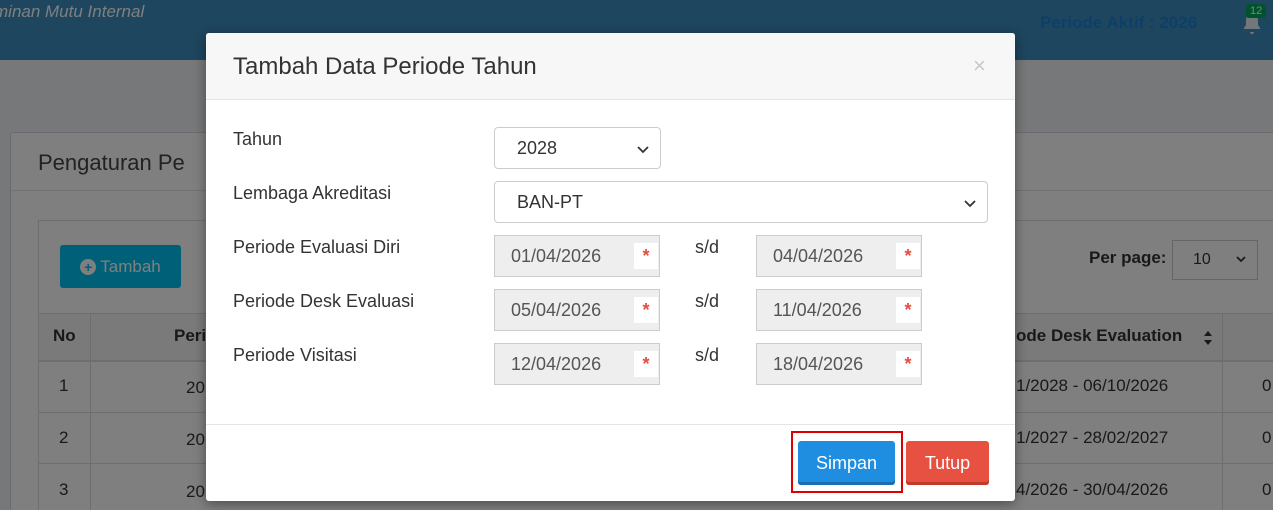 The width and height of the screenshot is (1273, 510). Describe the element at coordinates (537, 147) in the screenshot. I see `tahun-value: 2028` at that location.